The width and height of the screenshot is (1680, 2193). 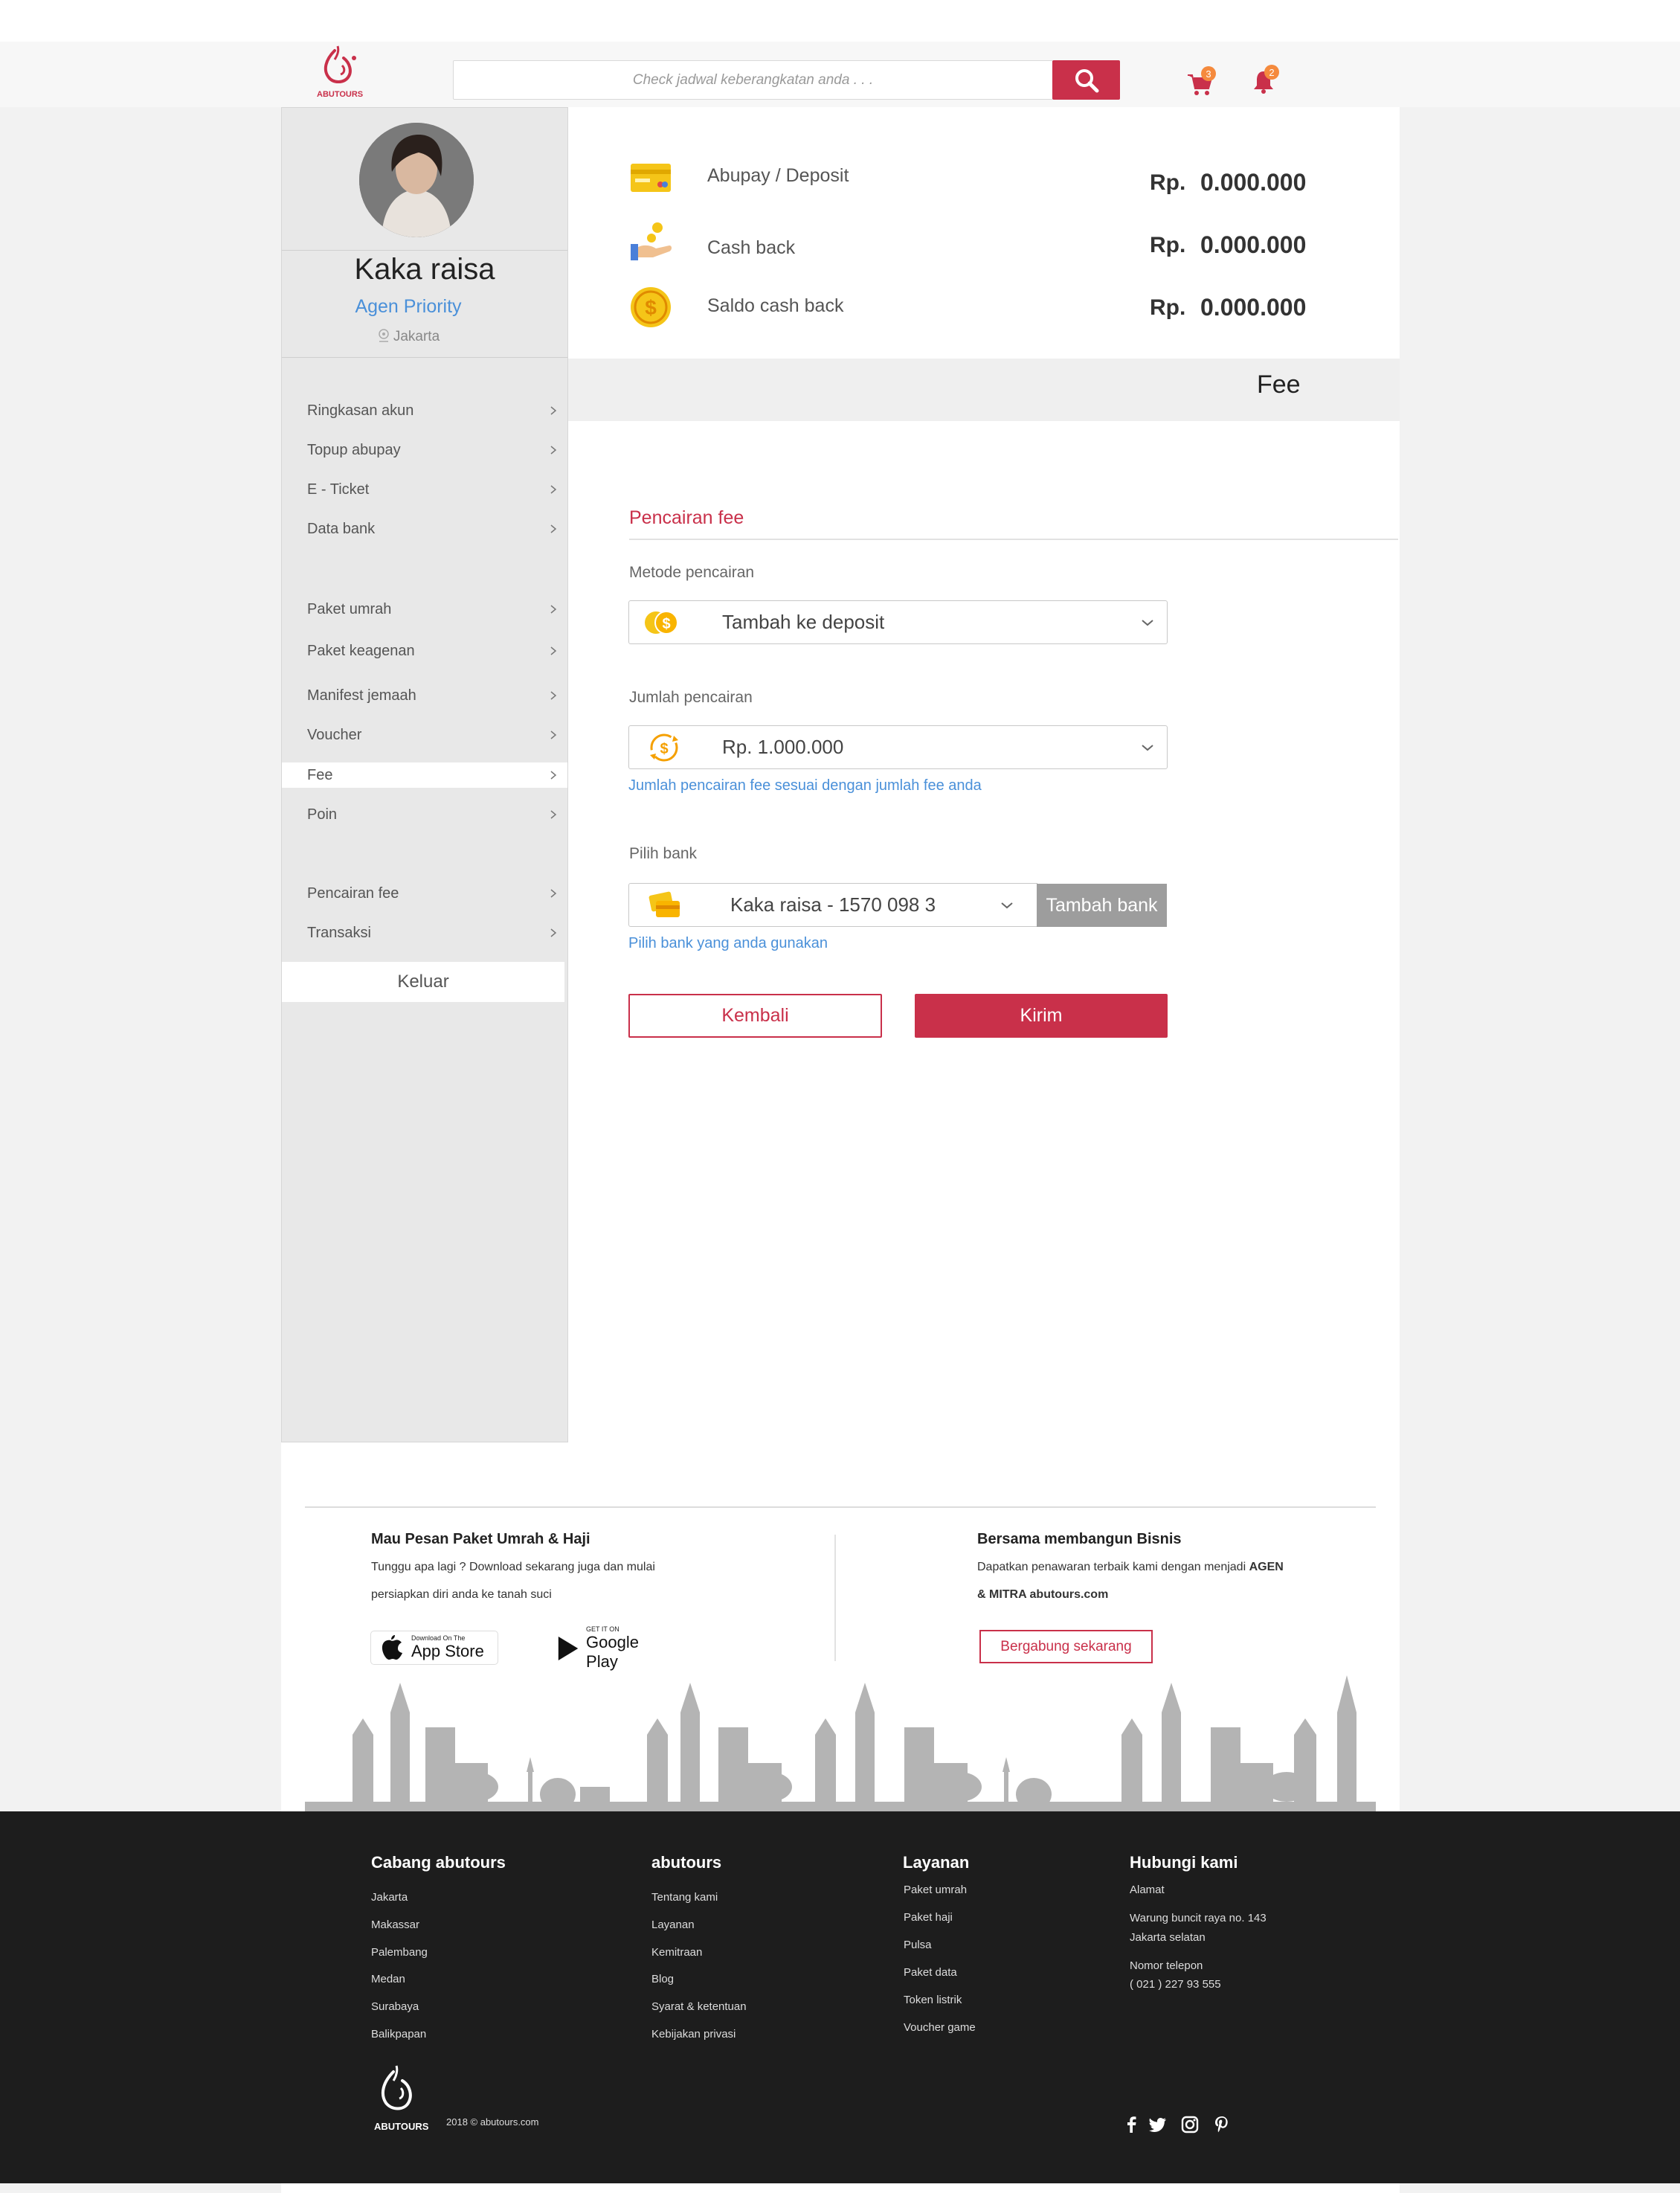 What do you see at coordinates (699, 2007) in the screenshot?
I see `footer-link: Syarat & ketentuan` at bounding box center [699, 2007].